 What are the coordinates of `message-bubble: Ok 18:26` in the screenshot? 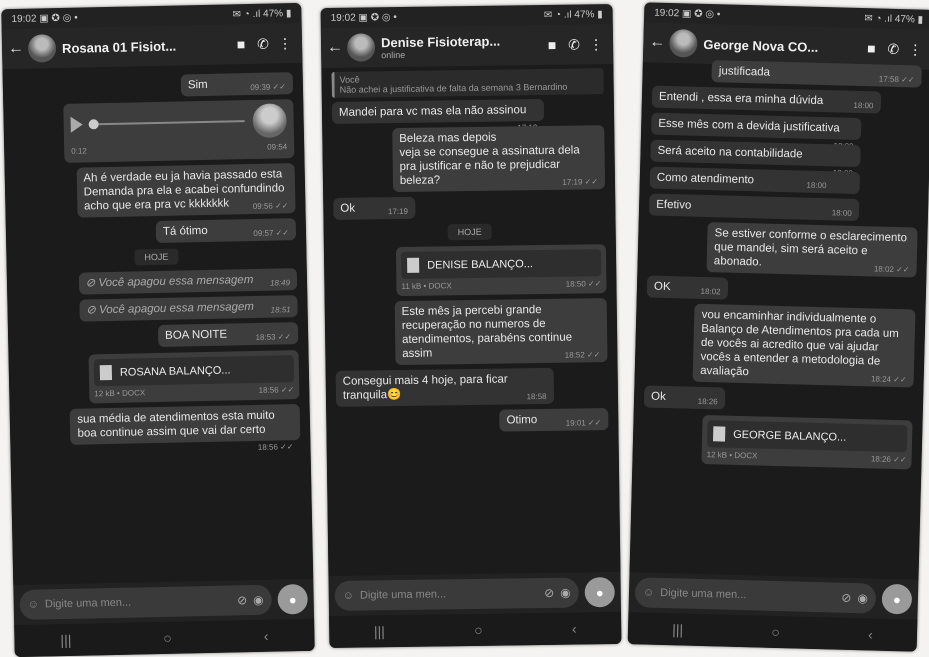 It's located at (684, 397).